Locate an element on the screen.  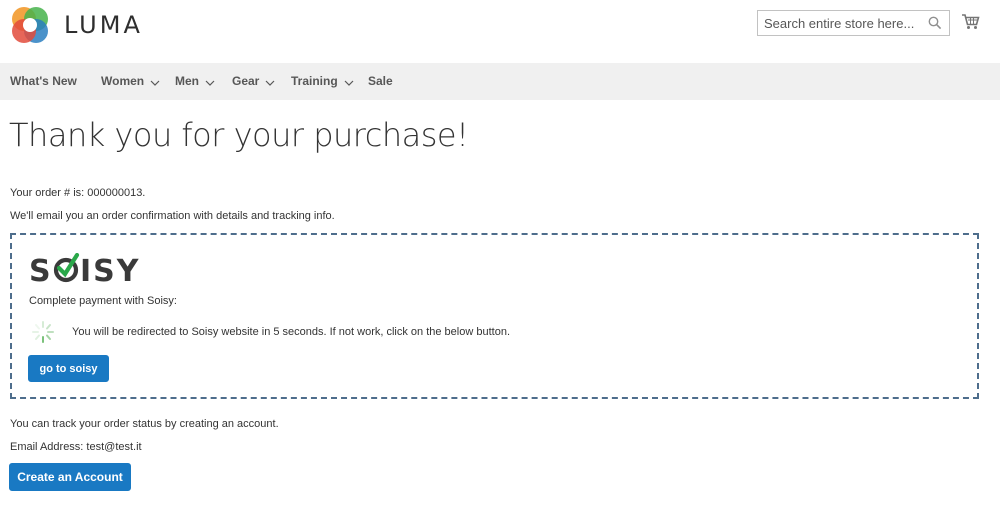
svg-text: S is located at coordinates (41, 269).